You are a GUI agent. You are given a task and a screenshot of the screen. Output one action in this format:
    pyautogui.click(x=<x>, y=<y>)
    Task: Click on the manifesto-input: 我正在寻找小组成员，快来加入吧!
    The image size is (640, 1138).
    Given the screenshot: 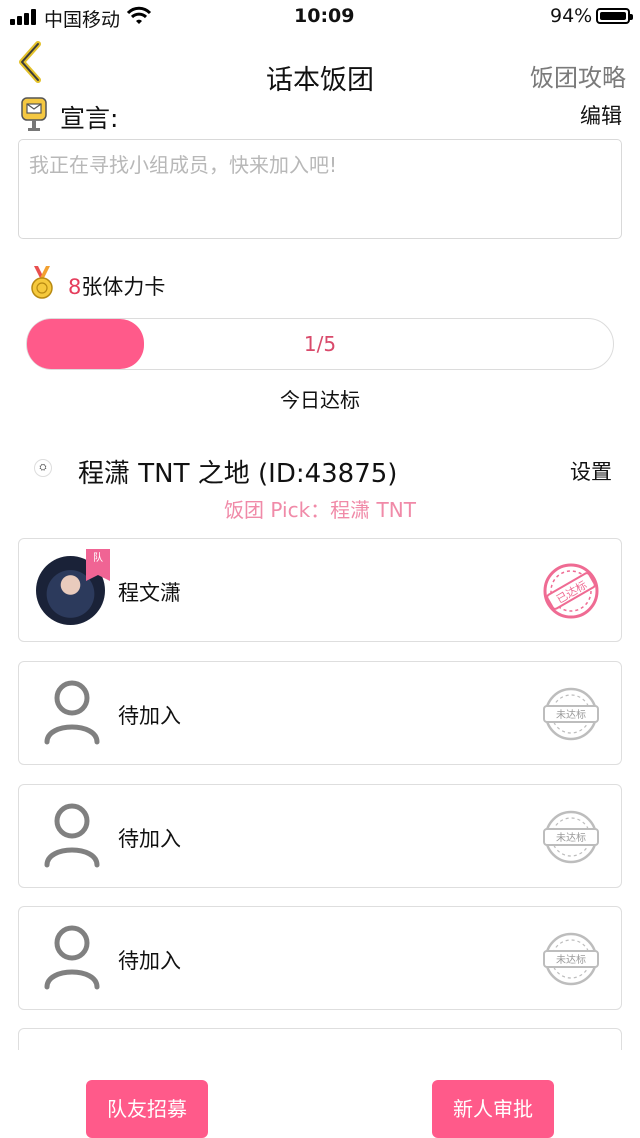 What is the action you would take?
    pyautogui.click(x=320, y=189)
    